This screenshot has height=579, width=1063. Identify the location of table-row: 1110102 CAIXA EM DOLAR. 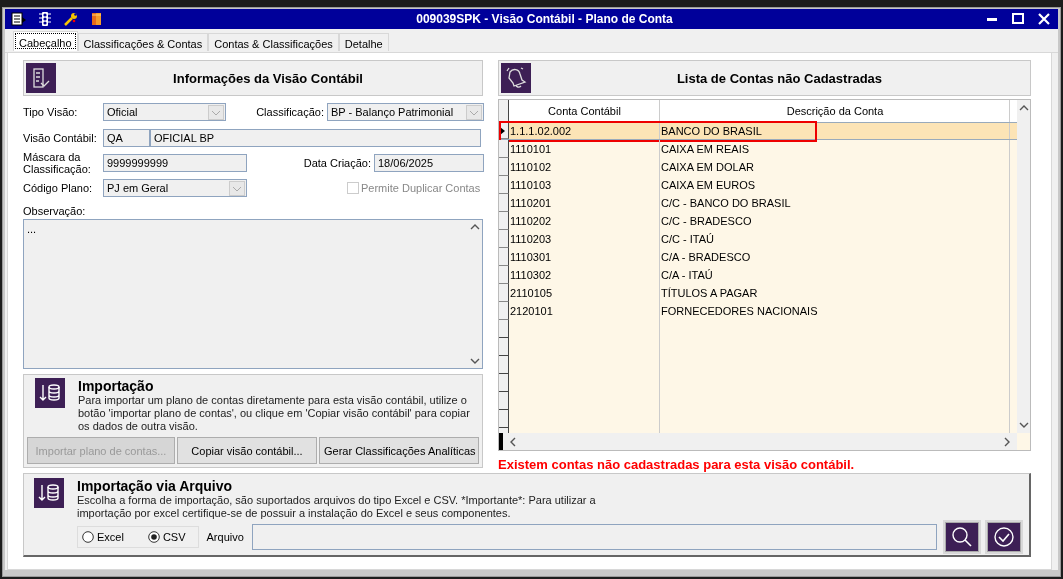
(758, 167).